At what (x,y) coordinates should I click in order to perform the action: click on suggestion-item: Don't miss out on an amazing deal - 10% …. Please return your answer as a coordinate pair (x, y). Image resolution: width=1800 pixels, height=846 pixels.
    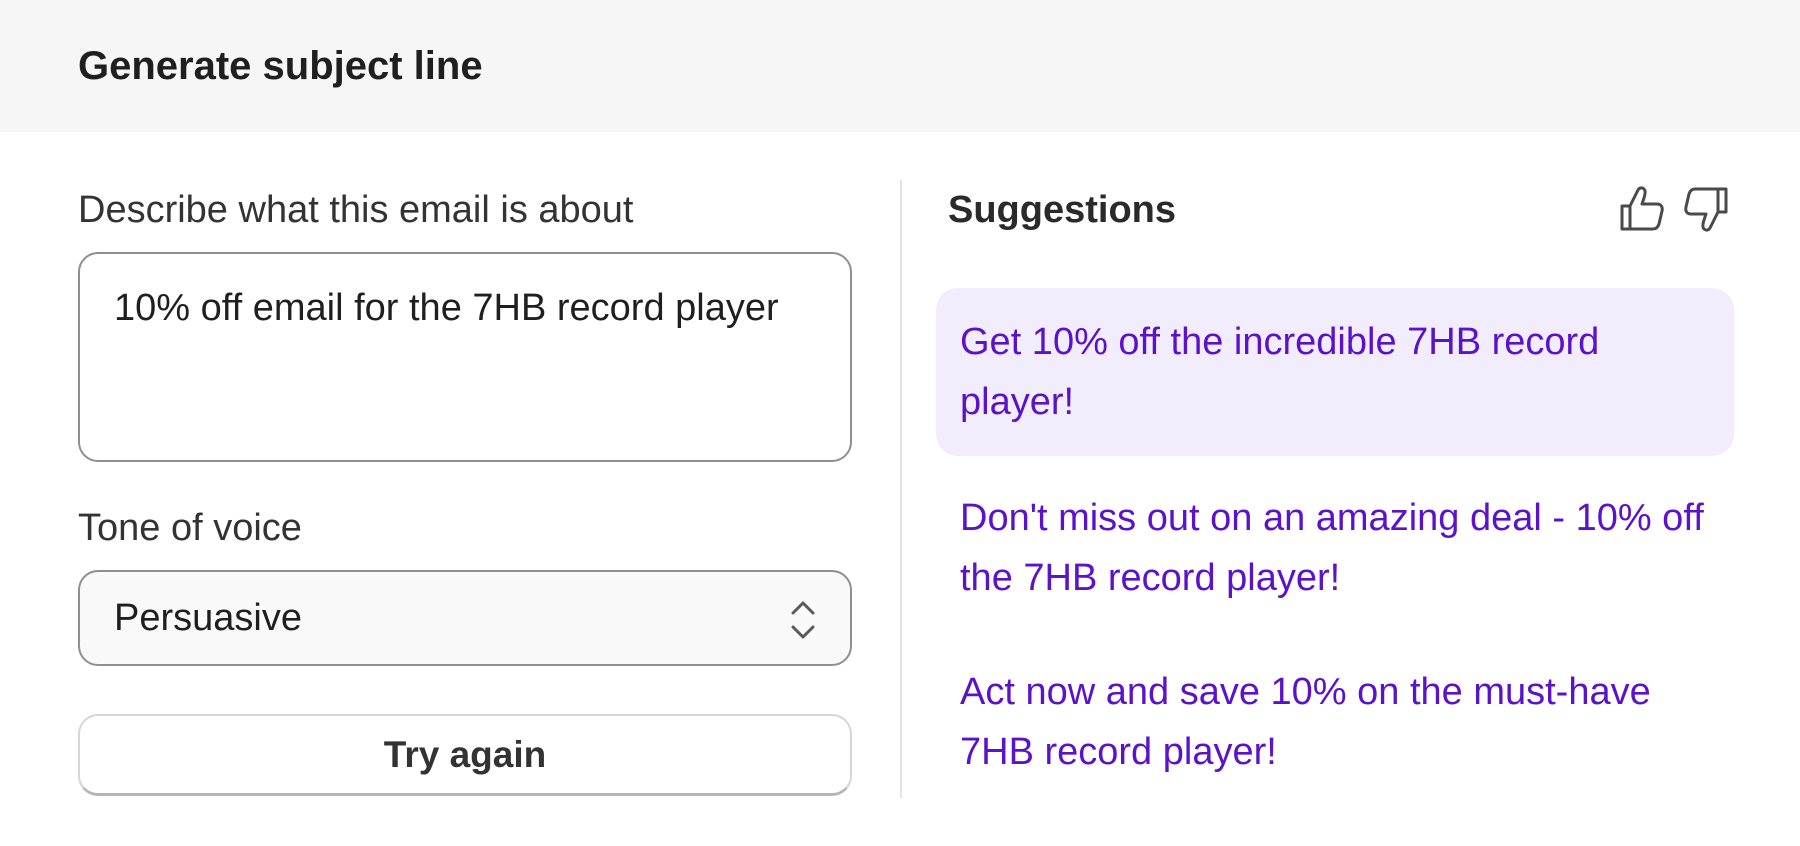
    Looking at the image, I should click on (1335, 548).